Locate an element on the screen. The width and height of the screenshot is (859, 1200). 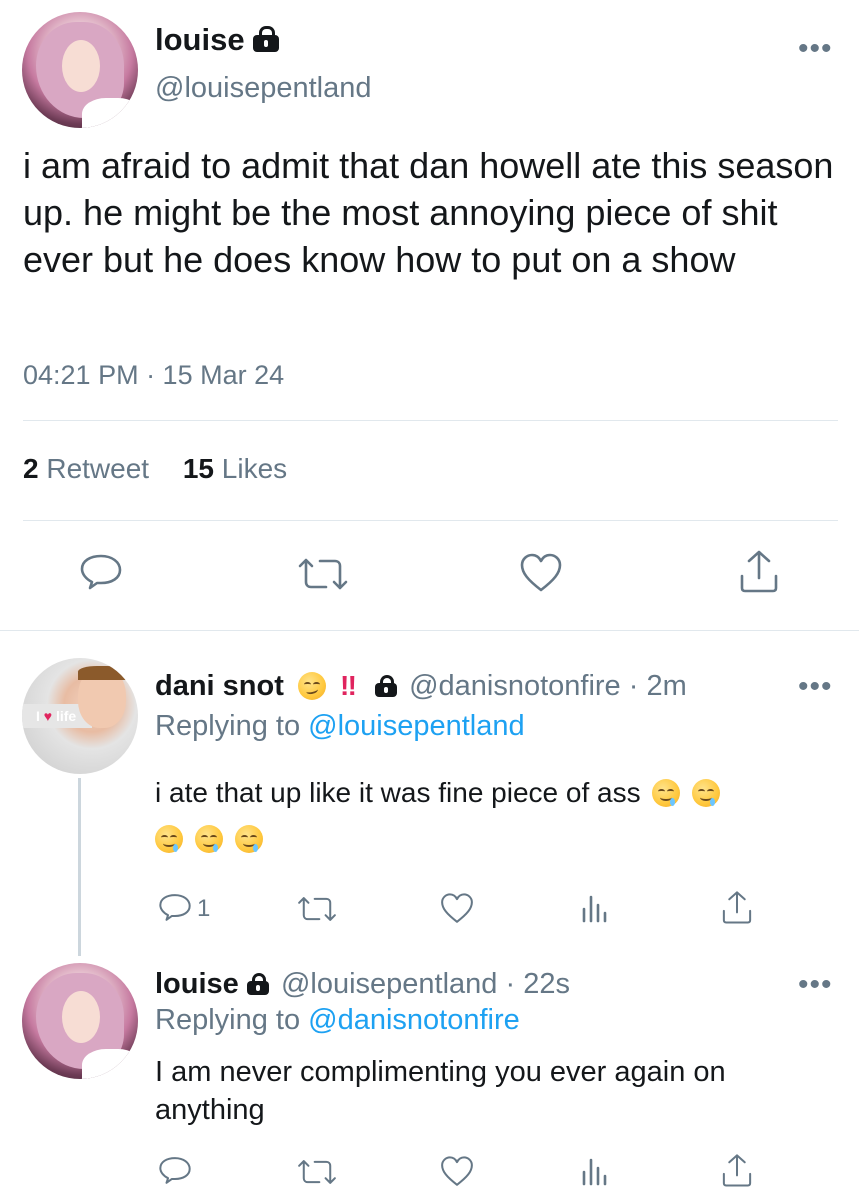
engagement-stats: 2 Retweet 15 Likes is located at coordinates (155, 469).